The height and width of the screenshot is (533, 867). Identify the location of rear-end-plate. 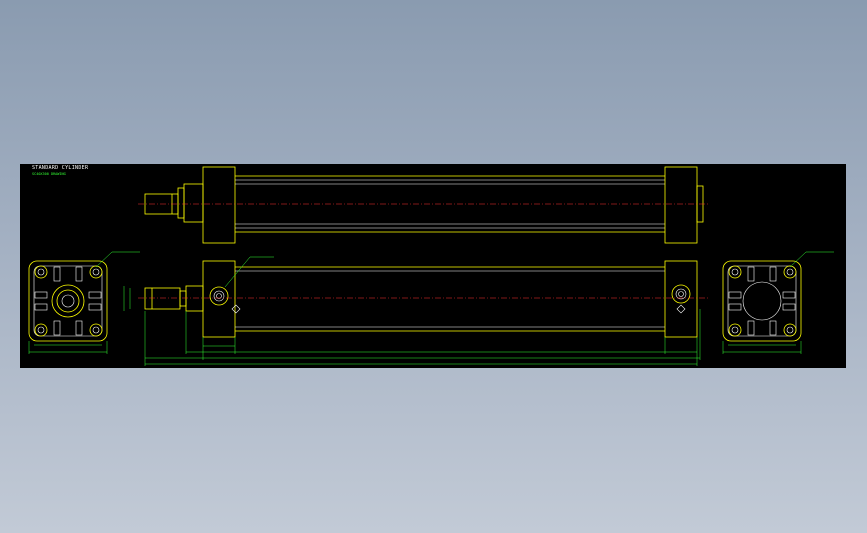
(762, 301).